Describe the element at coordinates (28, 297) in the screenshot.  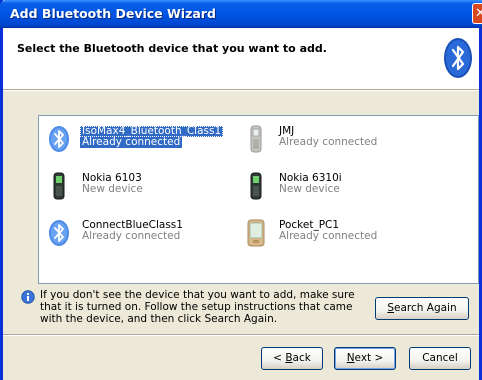
I see `info-icon` at that location.